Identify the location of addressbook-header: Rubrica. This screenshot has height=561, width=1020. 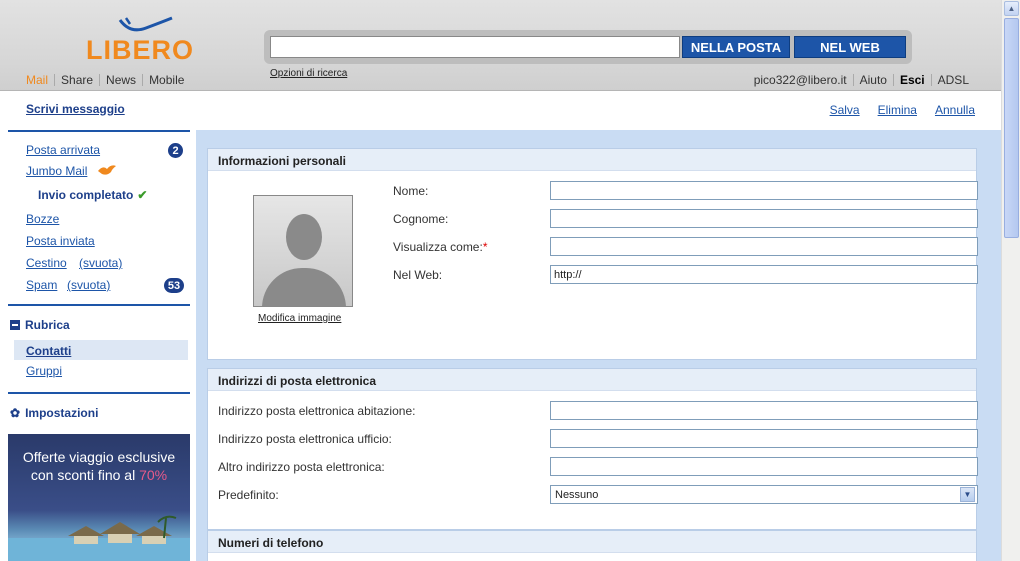
(40, 325).